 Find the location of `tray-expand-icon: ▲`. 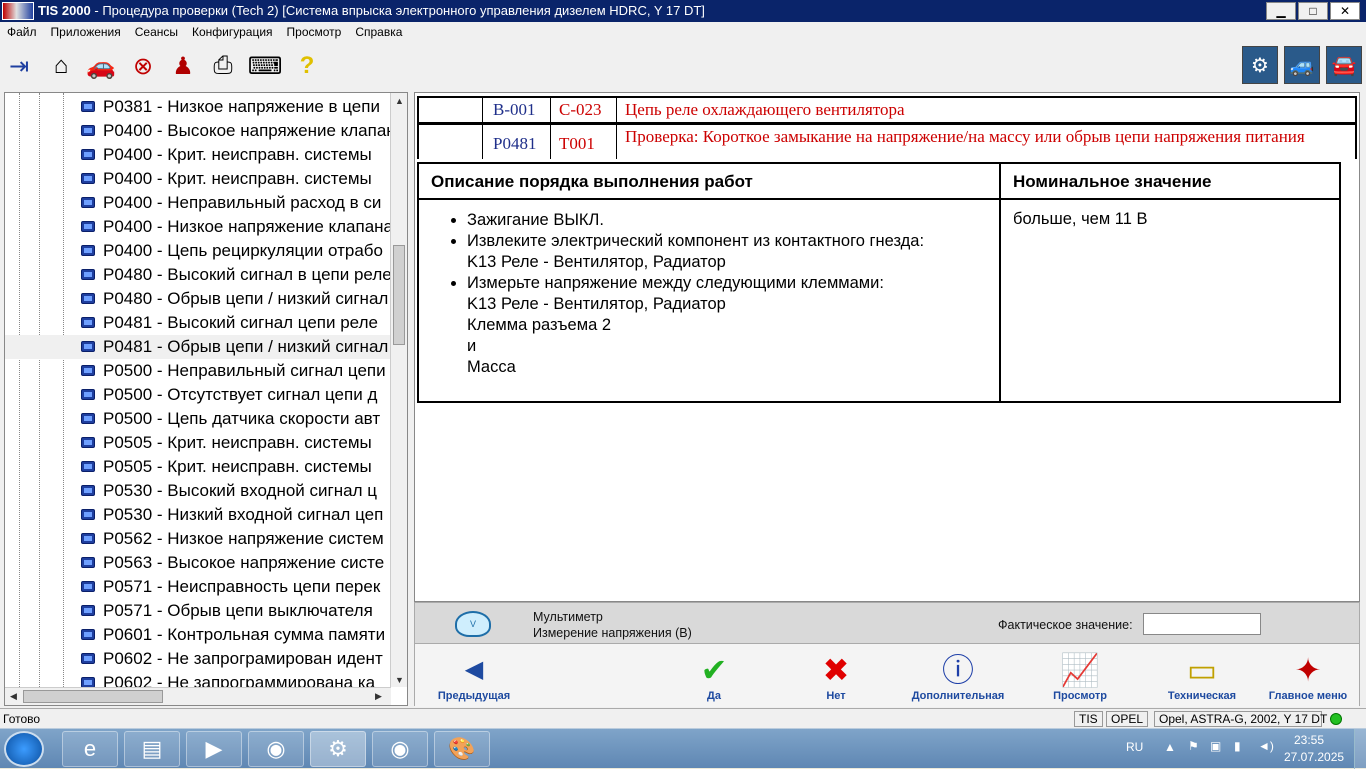

tray-expand-icon: ▲ is located at coordinates (1170, 747).